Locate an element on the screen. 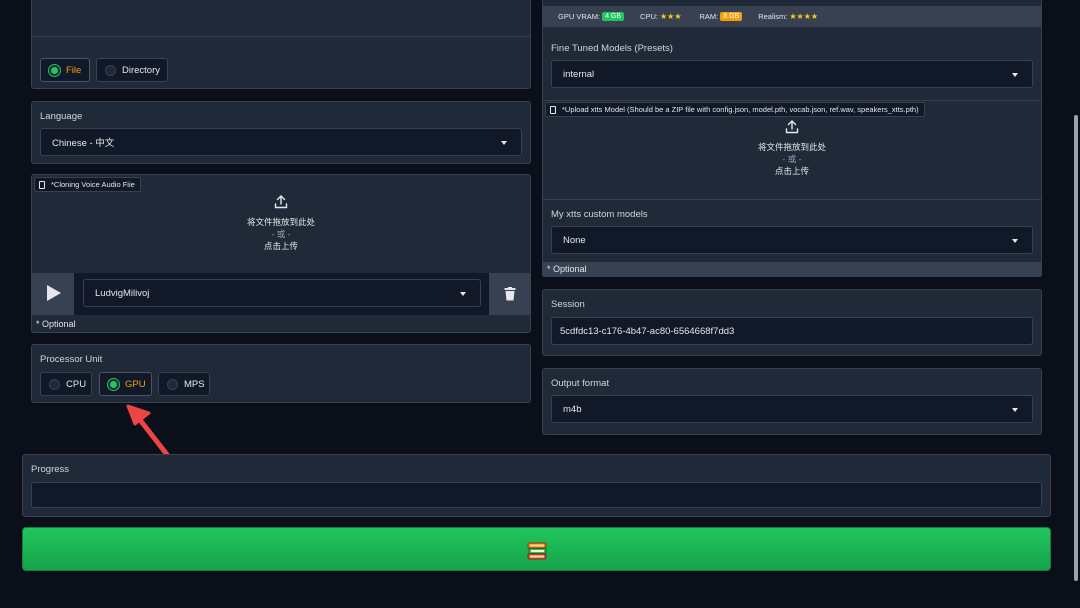  output-format-dropdown: m4b is located at coordinates (792, 409).